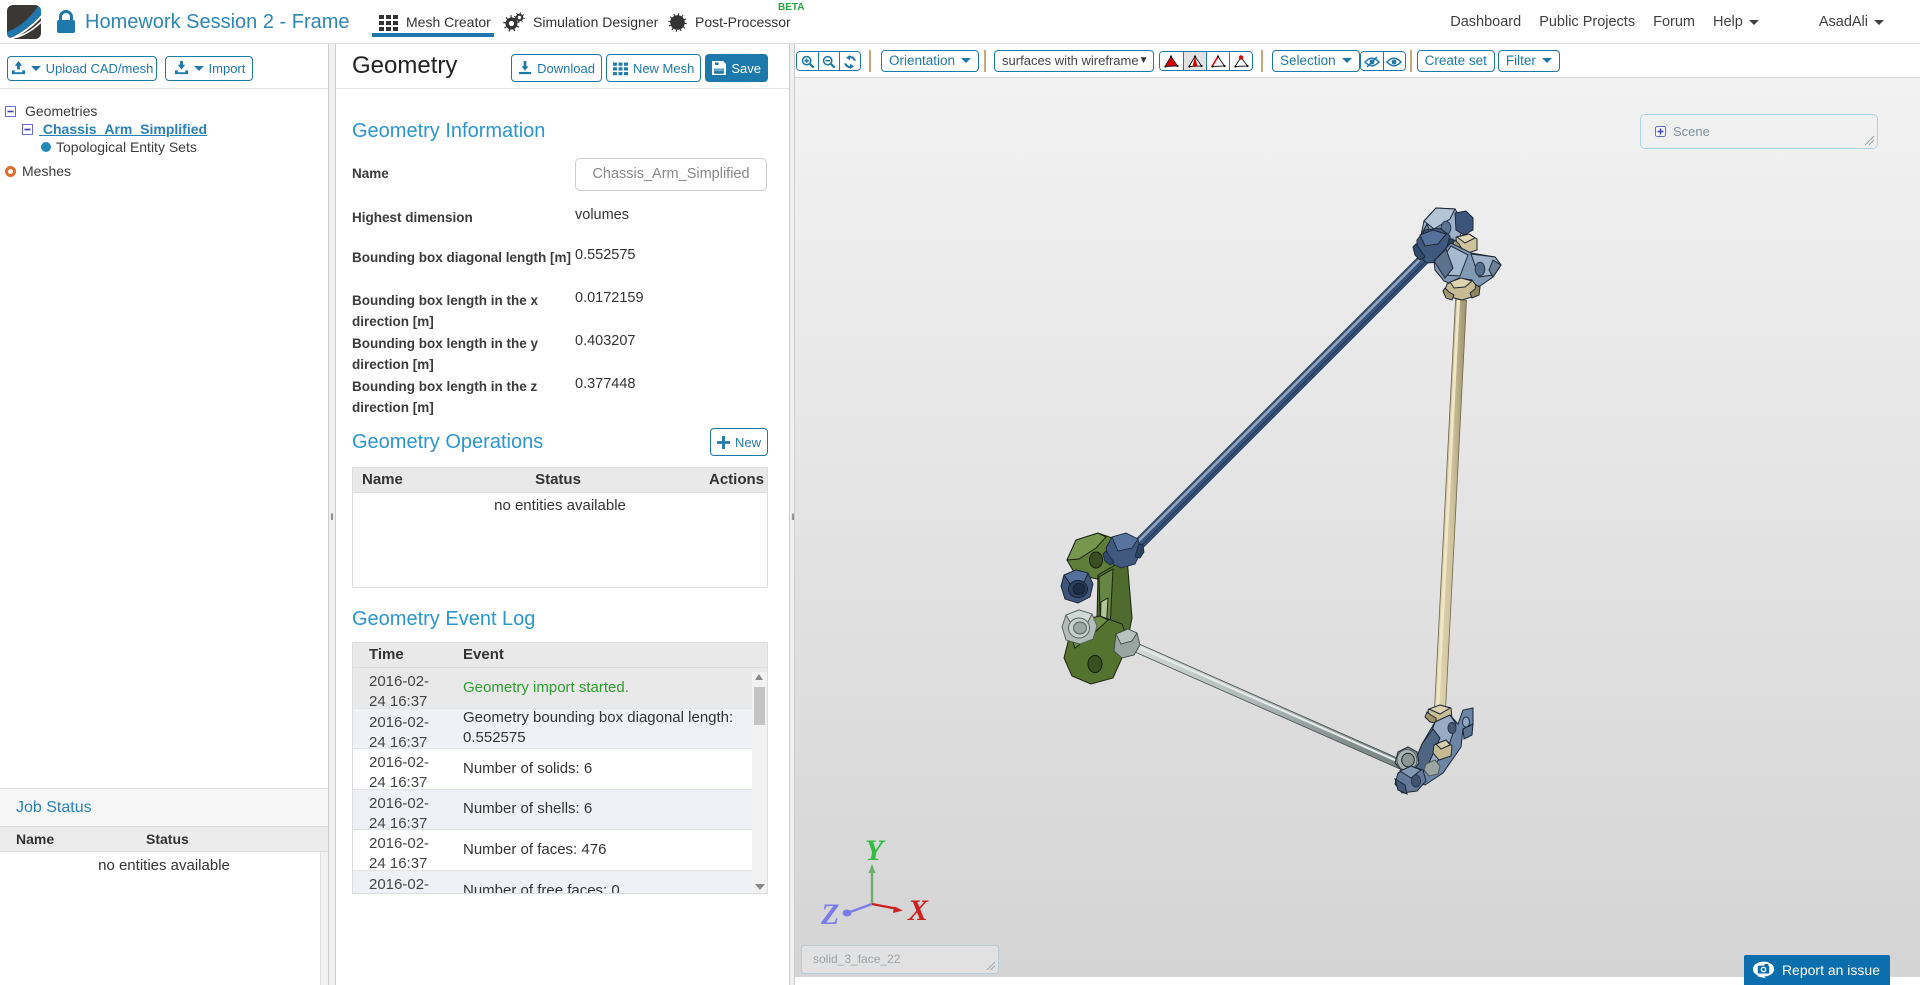  I want to click on svg-text: Y, so click(875, 850).